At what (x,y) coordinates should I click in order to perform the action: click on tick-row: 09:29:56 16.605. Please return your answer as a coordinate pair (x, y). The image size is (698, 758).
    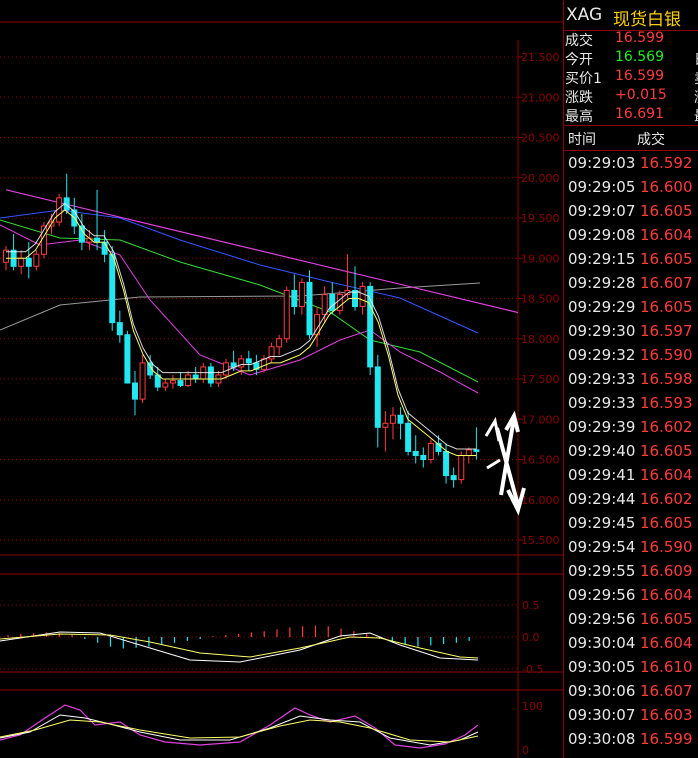
    Looking at the image, I should click on (630, 620).